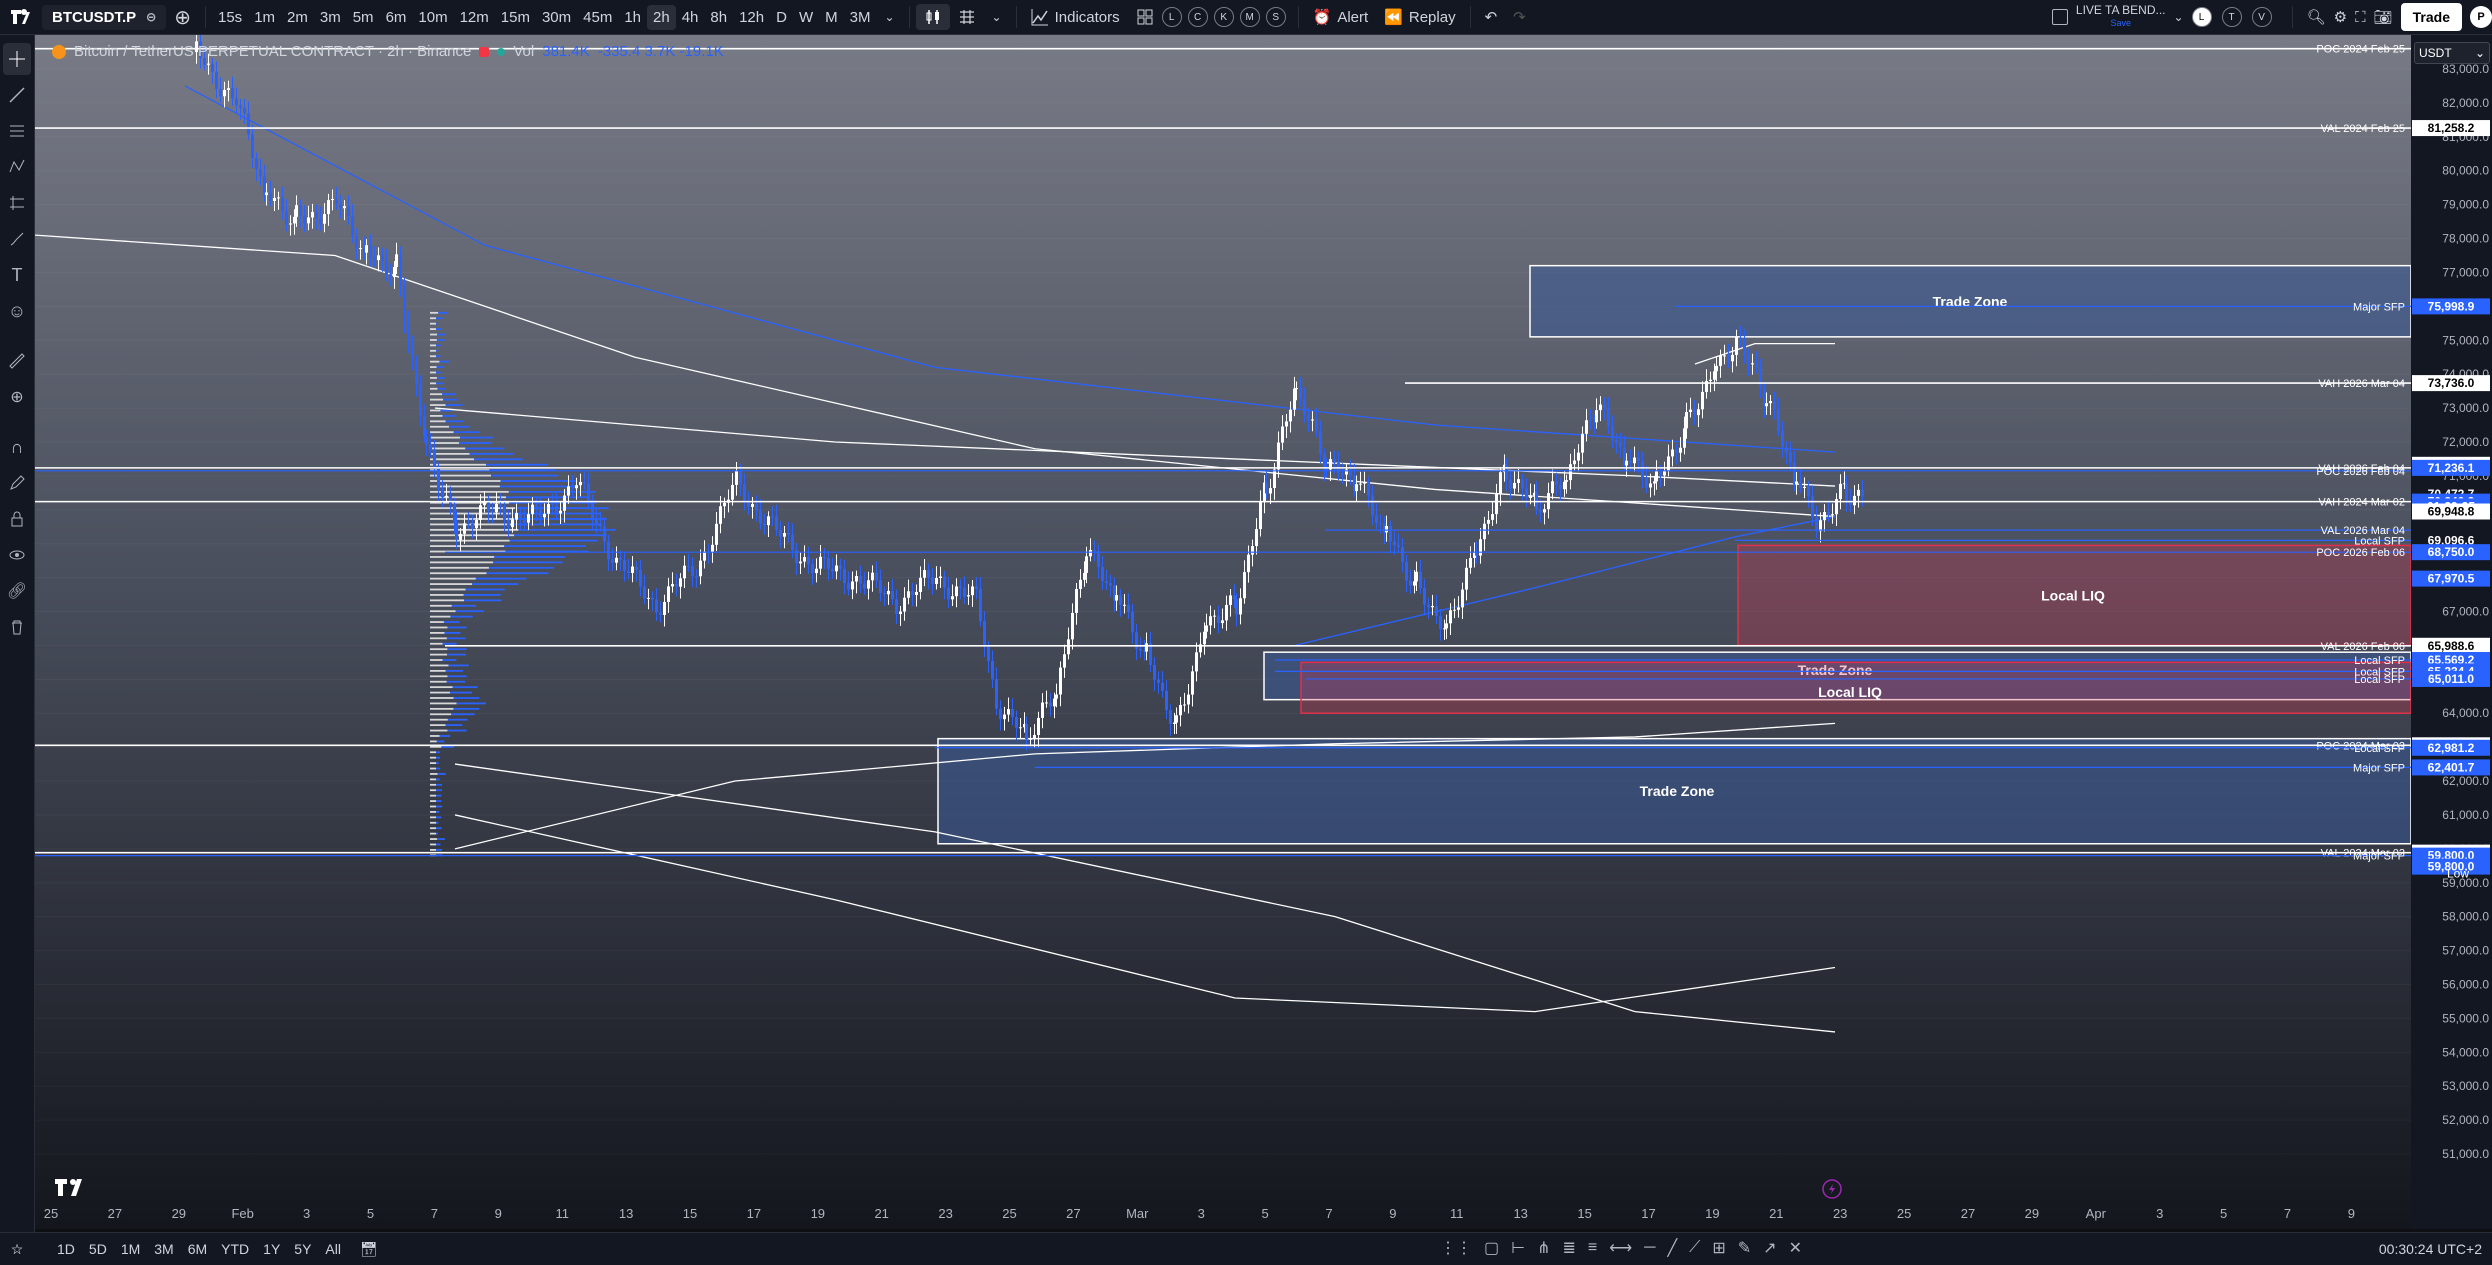  I want to click on text-icon: T, so click(17, 275).